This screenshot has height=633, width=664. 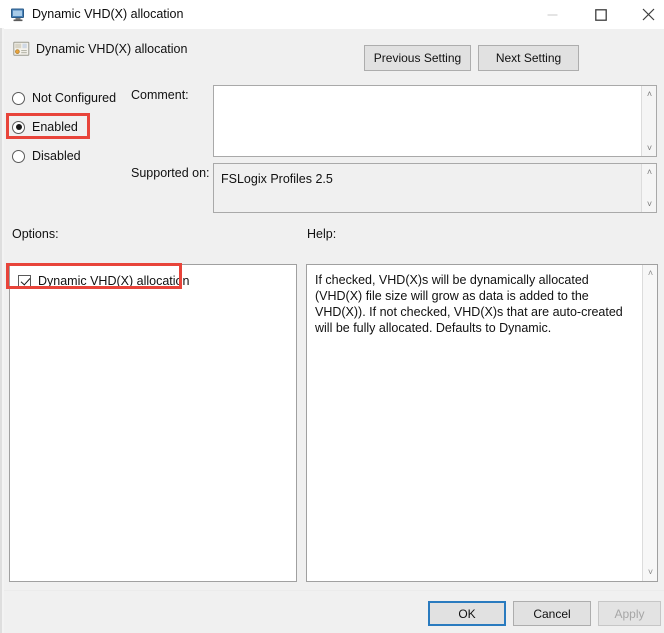 I want to click on radio-label: Not Configured, so click(x=74, y=98).